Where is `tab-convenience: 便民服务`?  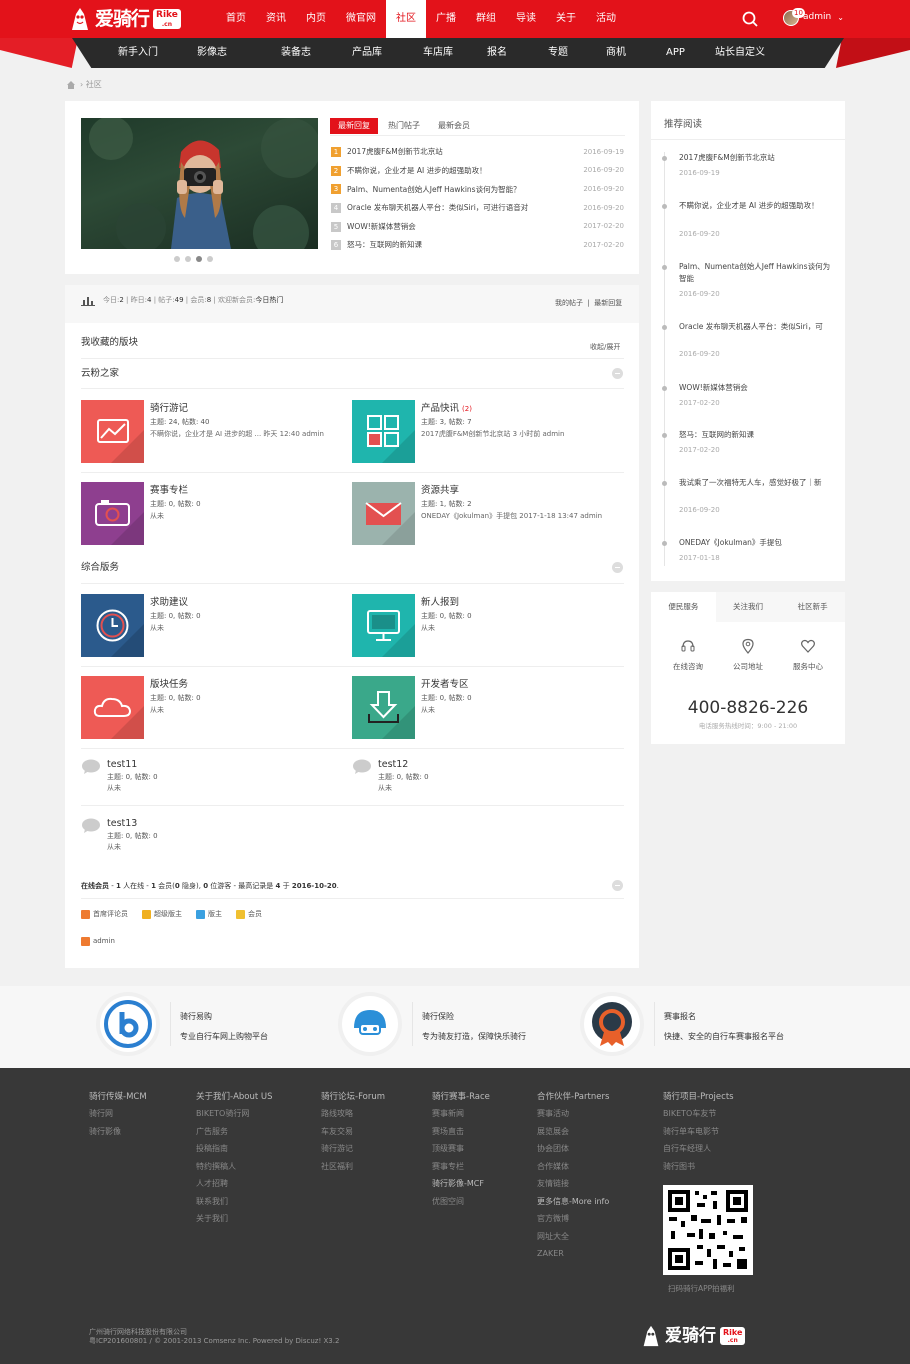 tab-convenience: 便民服务 is located at coordinates (683, 607).